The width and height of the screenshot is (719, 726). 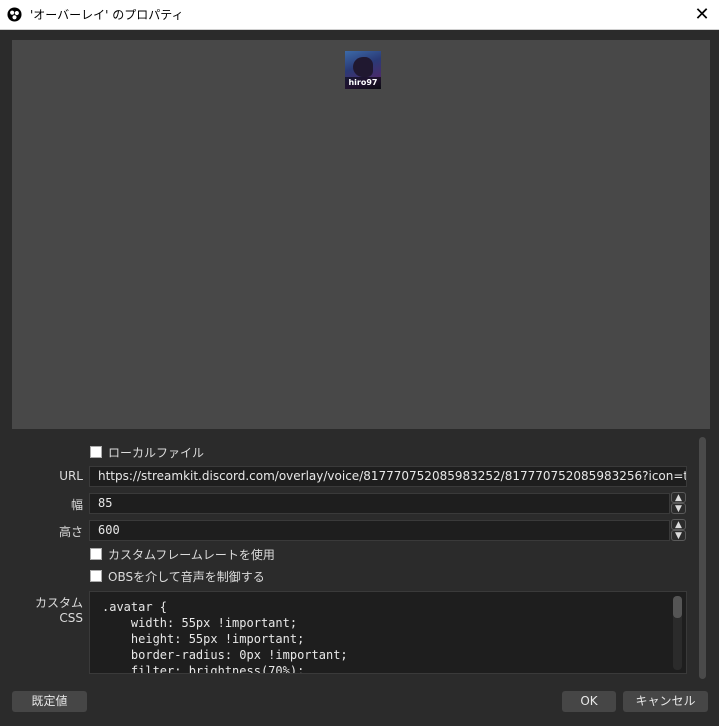 What do you see at coordinates (665, 701) in the screenshot?
I see `cancel-button: キャンセル` at bounding box center [665, 701].